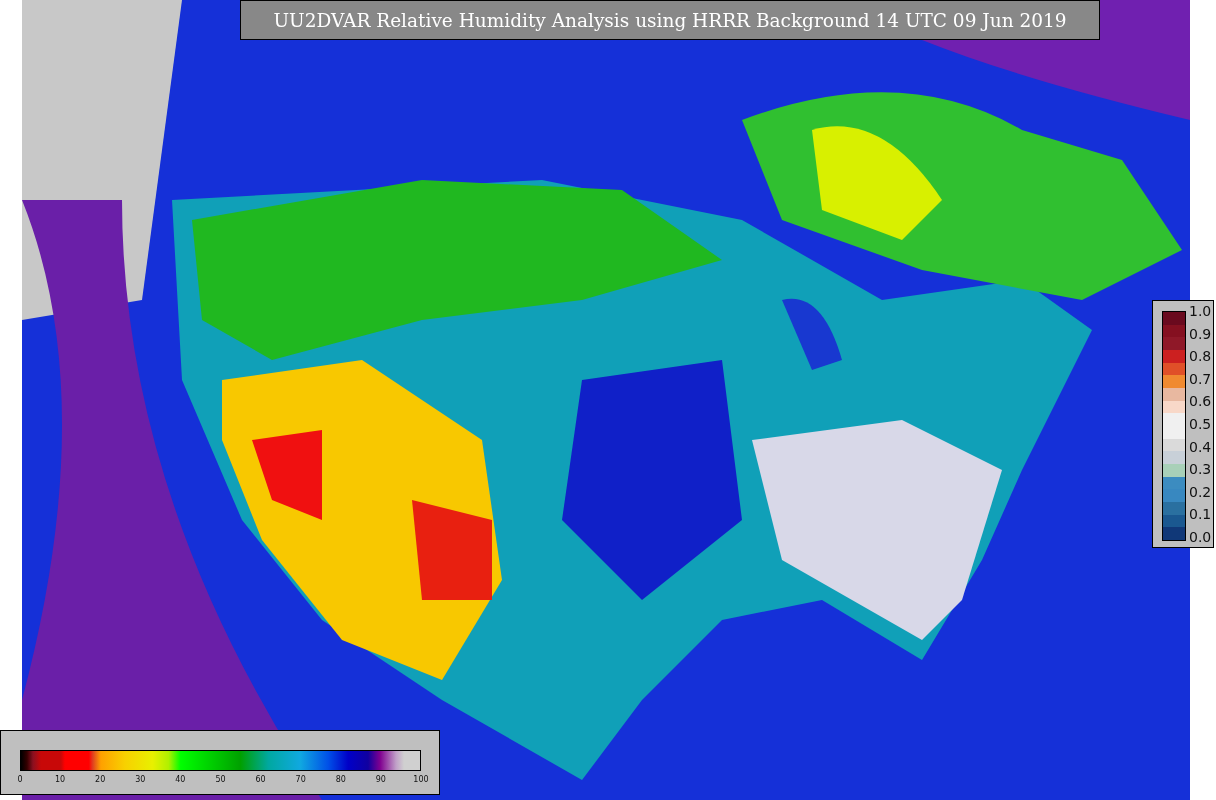 The image size is (1216, 800). Describe the element at coordinates (421, 779) in the screenshot. I see `tick-label: 100` at that location.